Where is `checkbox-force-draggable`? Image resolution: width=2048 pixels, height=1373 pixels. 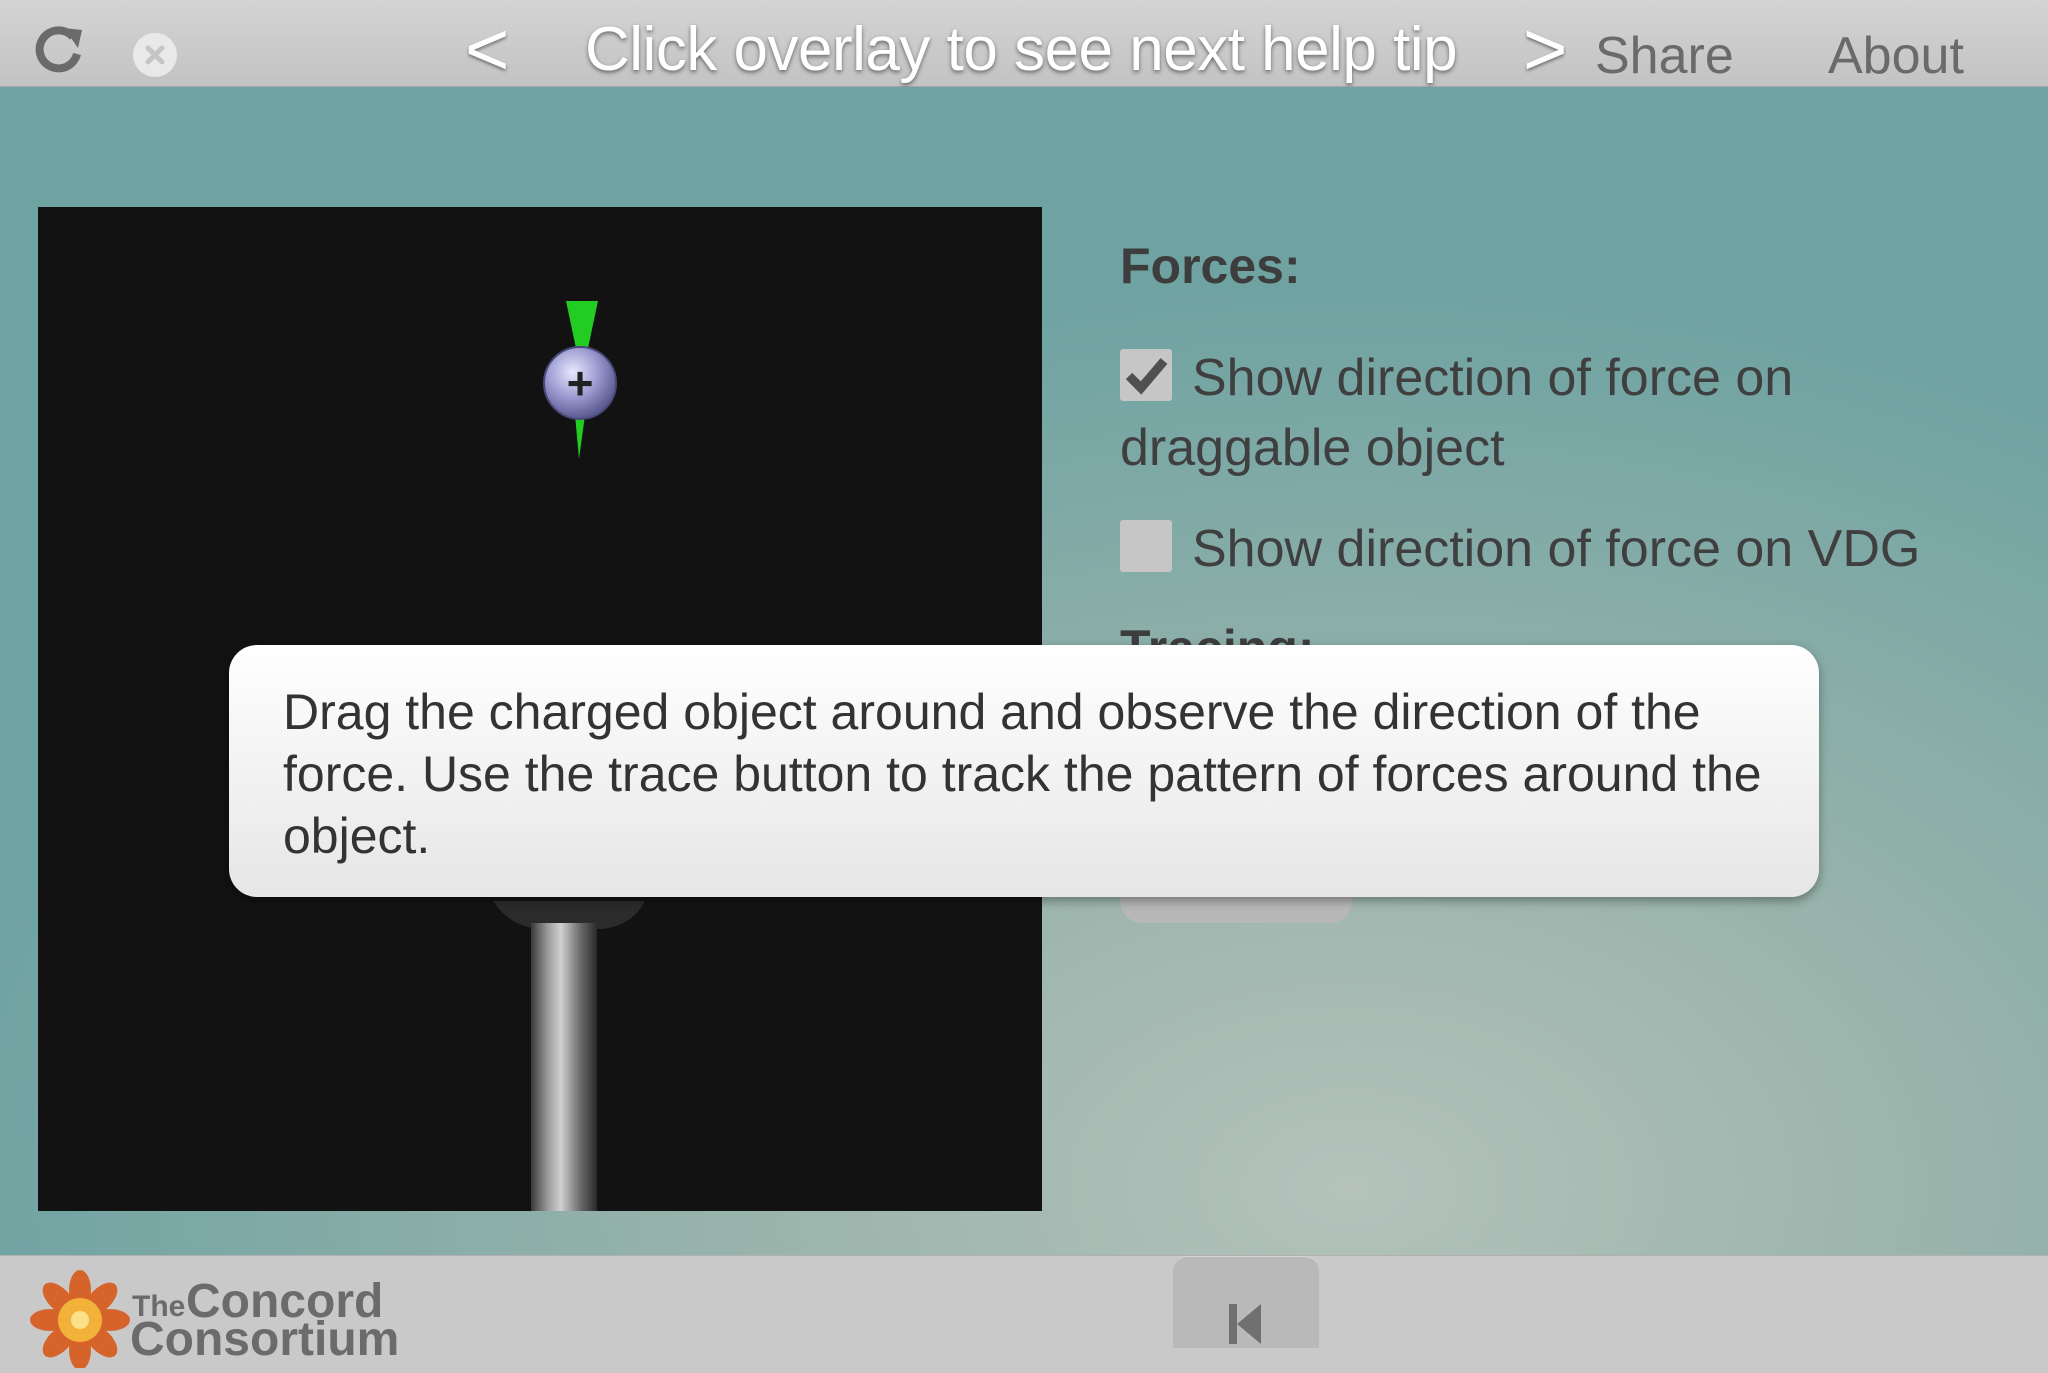
checkbox-force-draggable is located at coordinates (1146, 375).